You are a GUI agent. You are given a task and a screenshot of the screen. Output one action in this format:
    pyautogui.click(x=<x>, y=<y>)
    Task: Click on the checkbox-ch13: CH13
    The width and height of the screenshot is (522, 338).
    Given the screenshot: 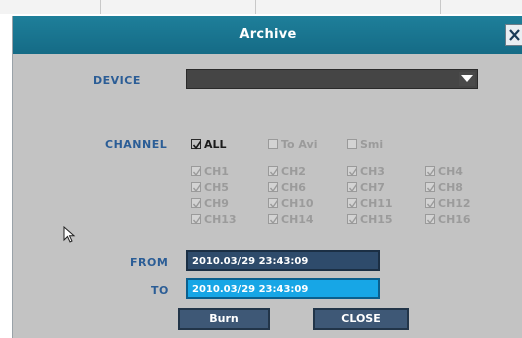 What is the action you would take?
    pyautogui.click(x=214, y=219)
    